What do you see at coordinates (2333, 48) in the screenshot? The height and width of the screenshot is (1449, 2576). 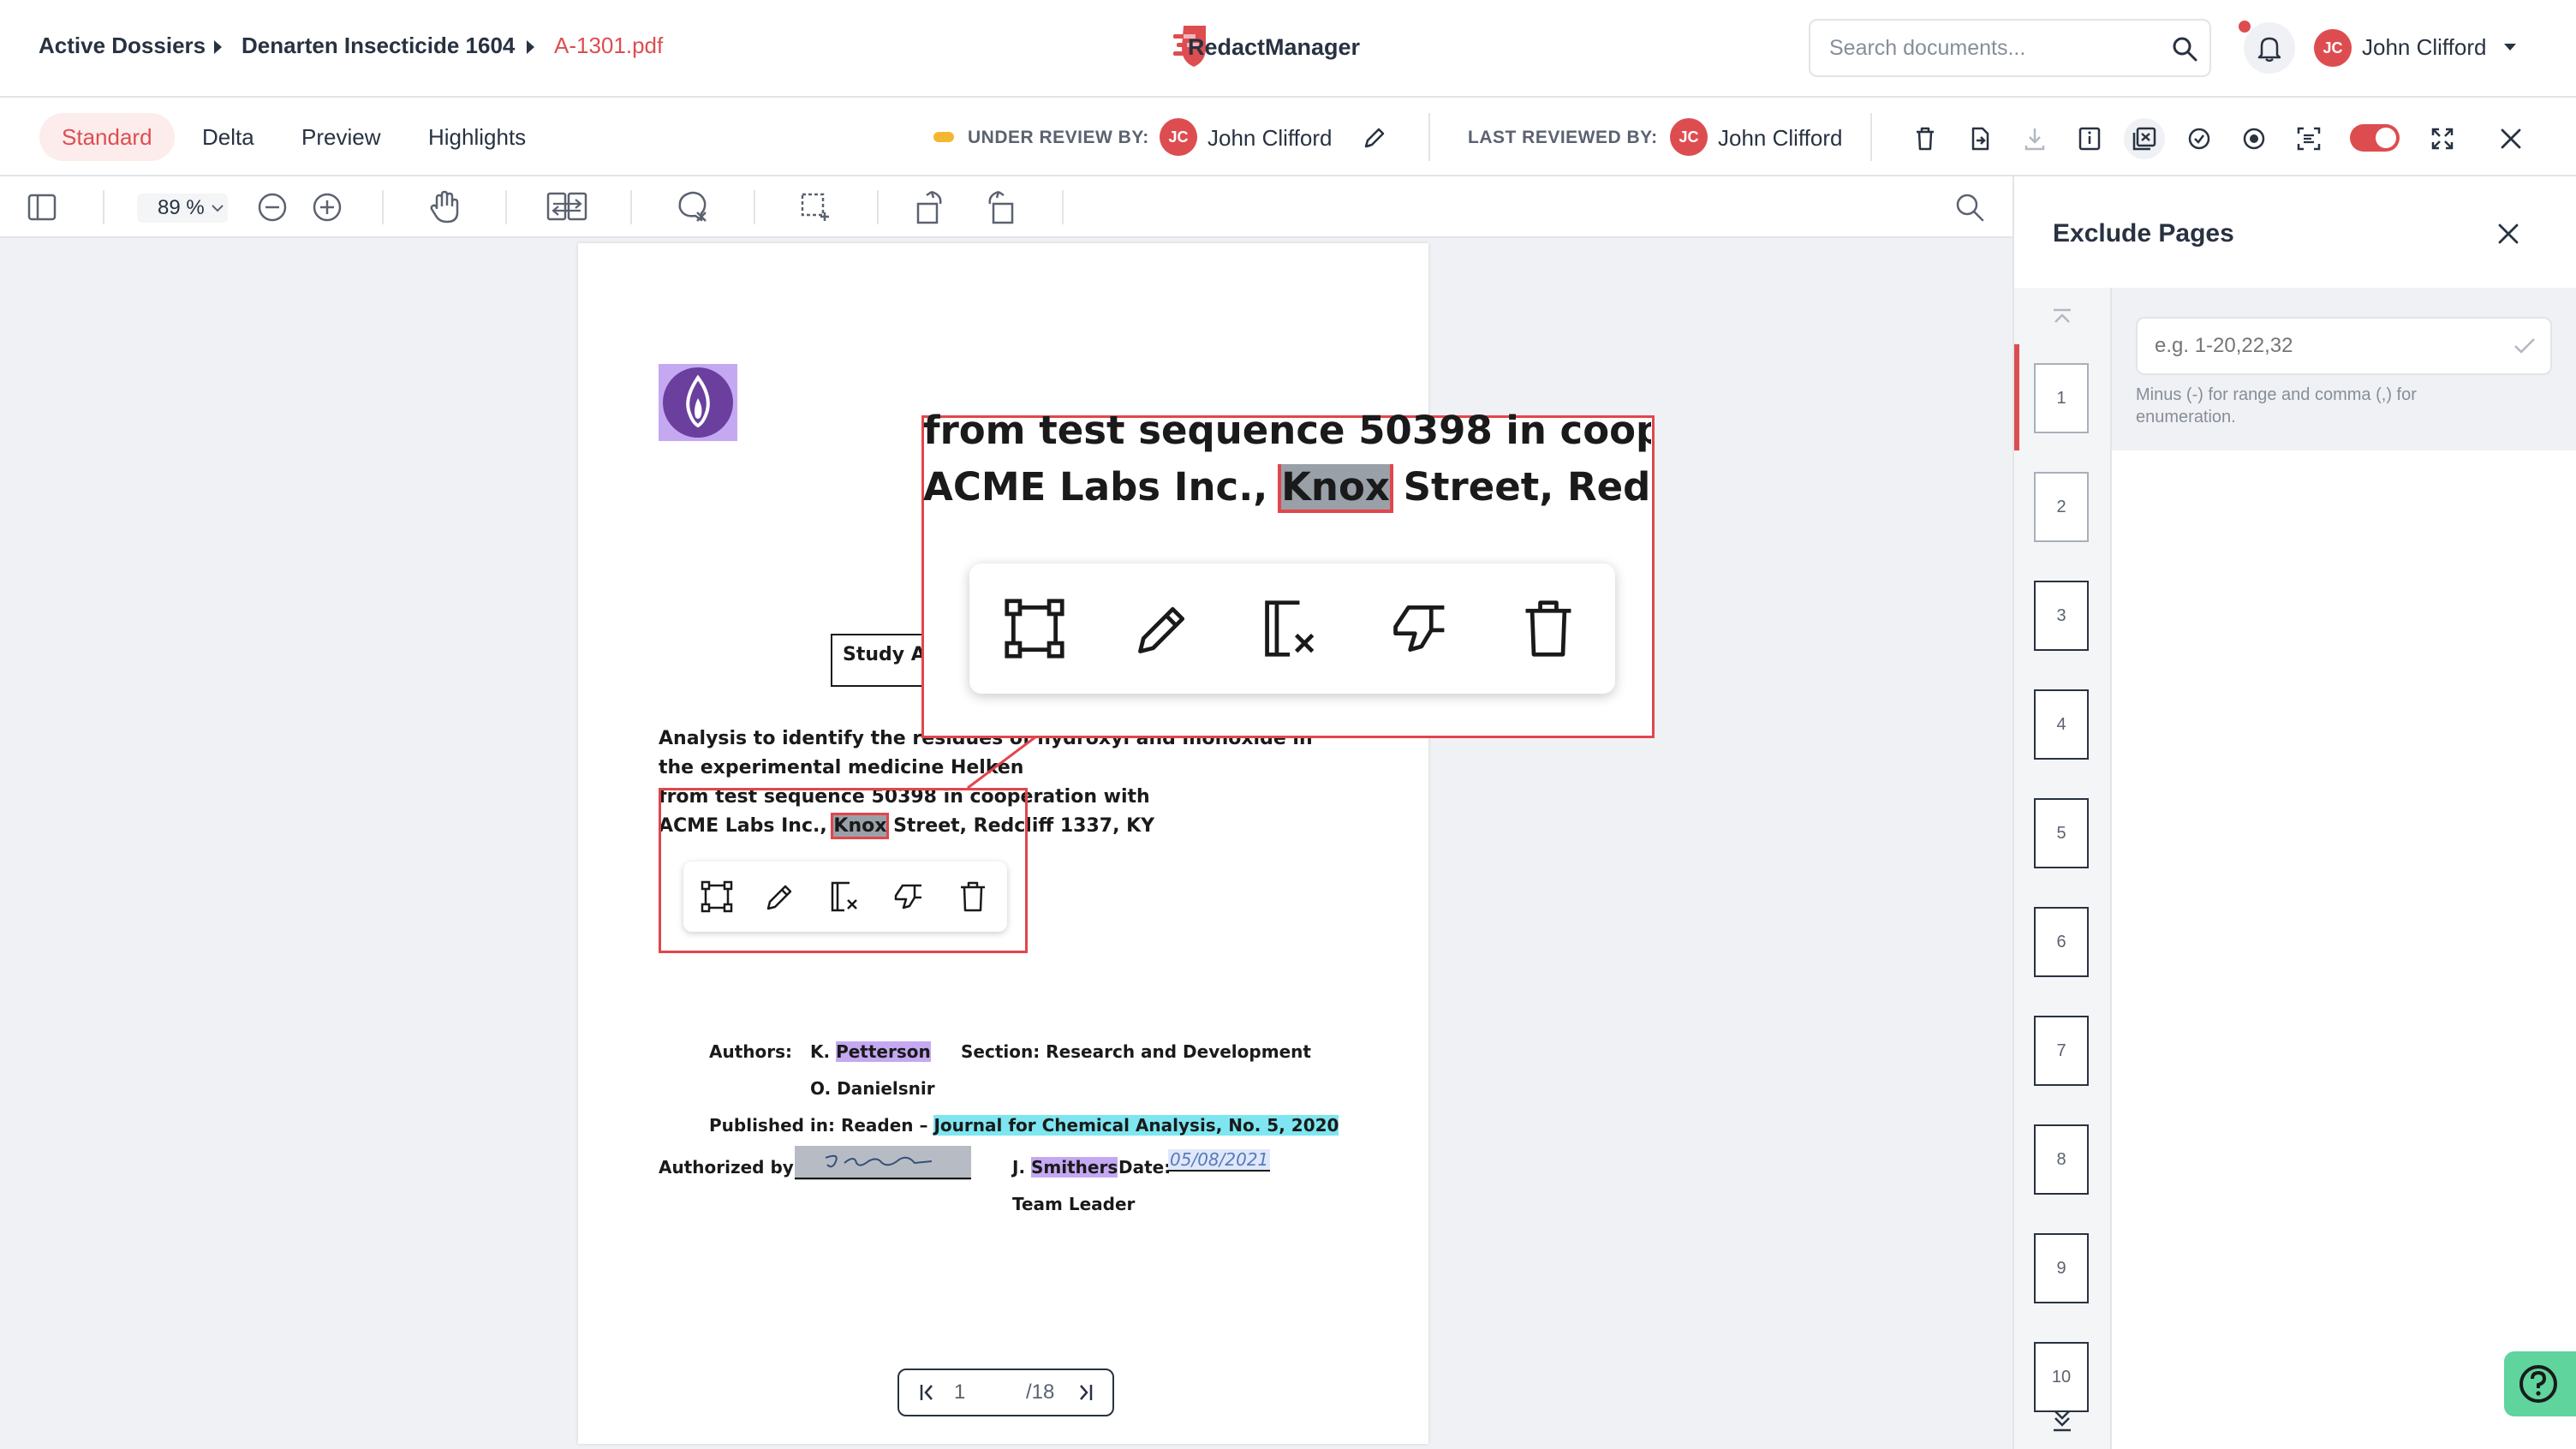 I see `user-avatar: JC` at bounding box center [2333, 48].